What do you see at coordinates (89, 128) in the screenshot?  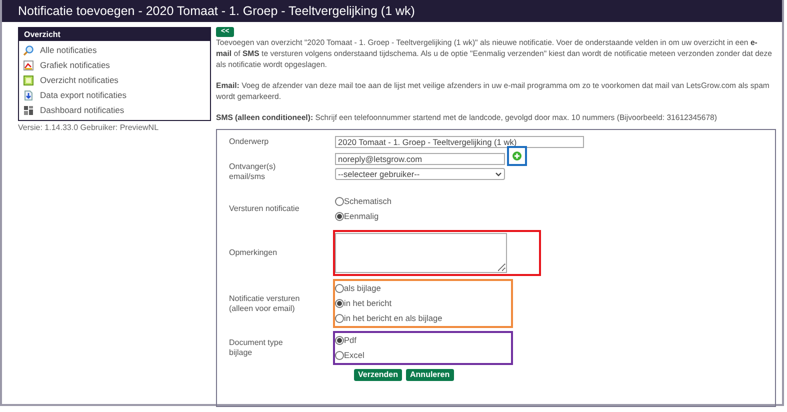 I see `version-text: Versie: 1.14.33.0 Gebruiker: PreviewNL` at bounding box center [89, 128].